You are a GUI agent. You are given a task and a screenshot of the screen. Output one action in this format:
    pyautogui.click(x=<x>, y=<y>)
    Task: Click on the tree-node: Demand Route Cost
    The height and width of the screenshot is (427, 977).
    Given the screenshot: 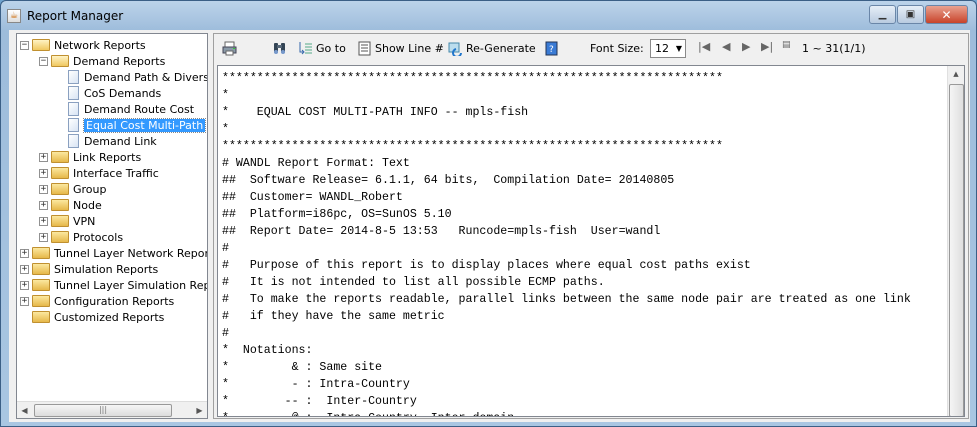 What is the action you would take?
    pyautogui.click(x=120, y=109)
    